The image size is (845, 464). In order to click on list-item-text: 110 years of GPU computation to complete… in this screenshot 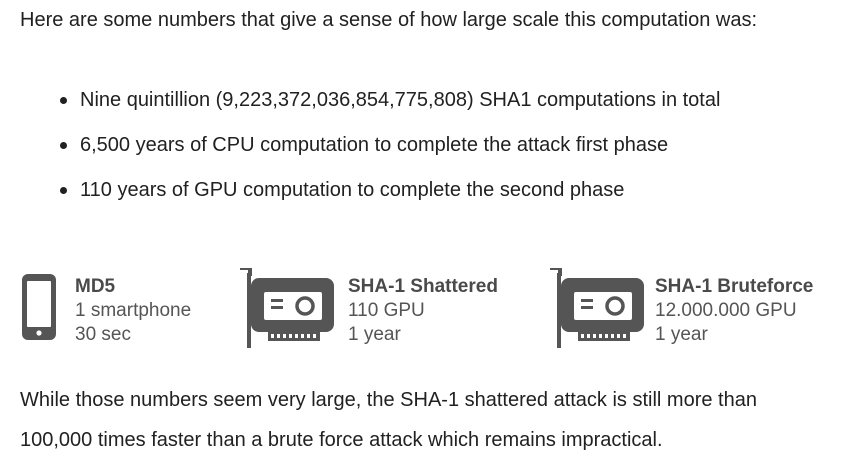, I will do `click(352, 190)`.